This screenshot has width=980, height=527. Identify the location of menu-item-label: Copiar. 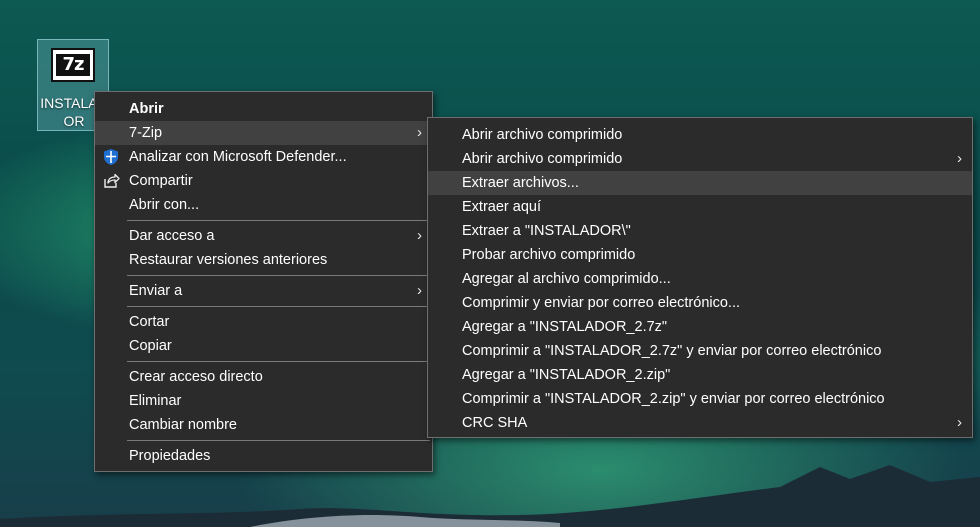
(150, 346).